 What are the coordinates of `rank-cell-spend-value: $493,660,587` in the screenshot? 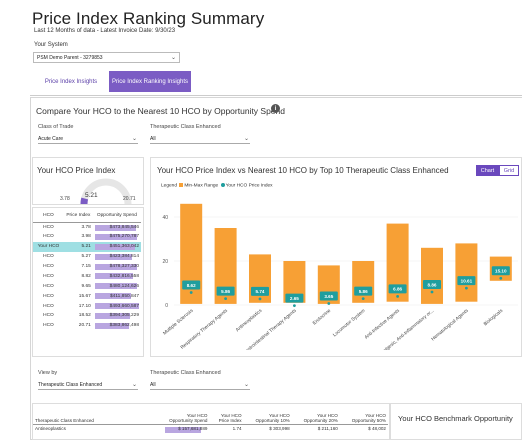 It's located at (124, 306).